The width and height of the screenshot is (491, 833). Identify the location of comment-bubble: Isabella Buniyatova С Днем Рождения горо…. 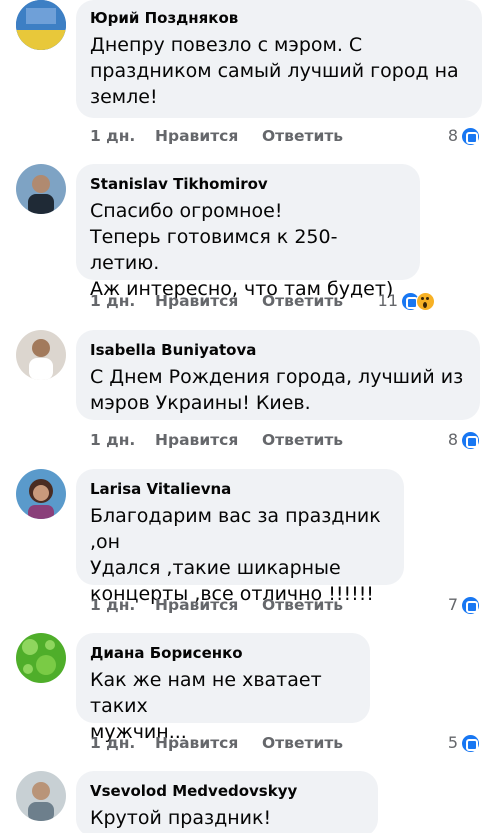
(278, 375).